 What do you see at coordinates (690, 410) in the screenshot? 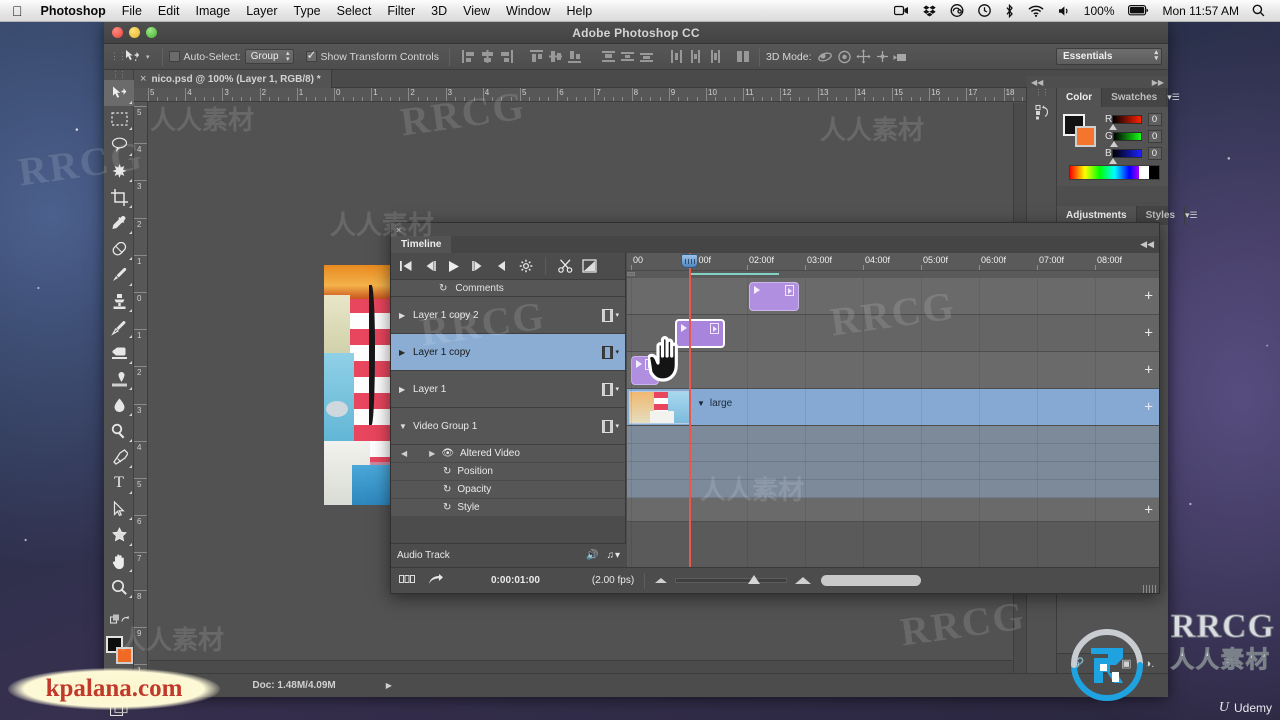
I see `playhead-line` at bounding box center [690, 410].